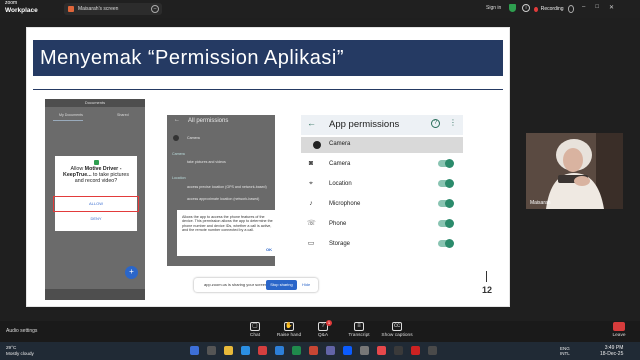 The height and width of the screenshot is (360, 640). I want to click on powerpoint-icon, so click(313, 350).